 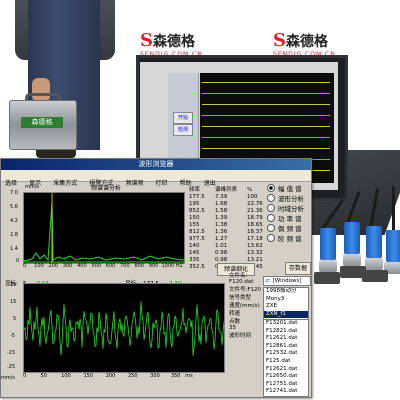 What do you see at coordinates (183, 130) in the screenshot?
I see `laptop-detect-button: 检测` at bounding box center [183, 130].